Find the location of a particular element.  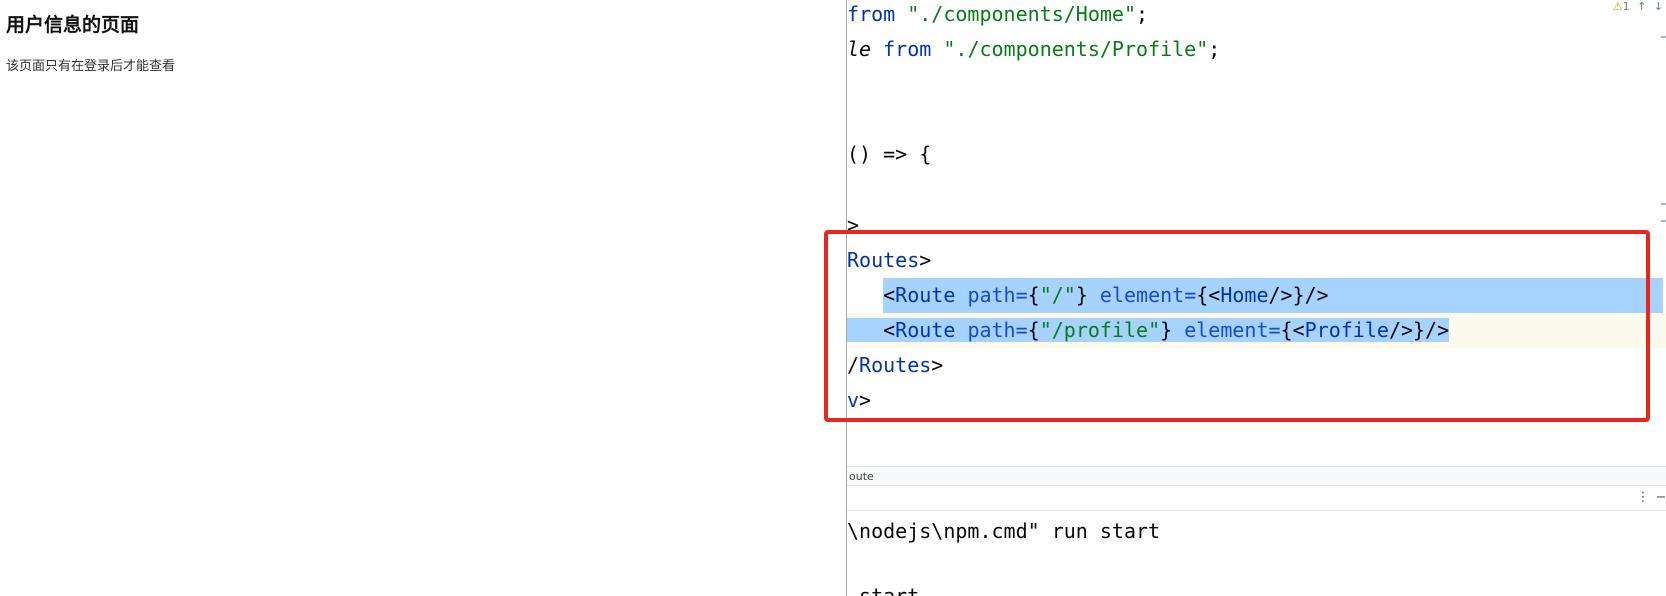

terminal-toolbar: ⋮ − is located at coordinates (1256, 499).